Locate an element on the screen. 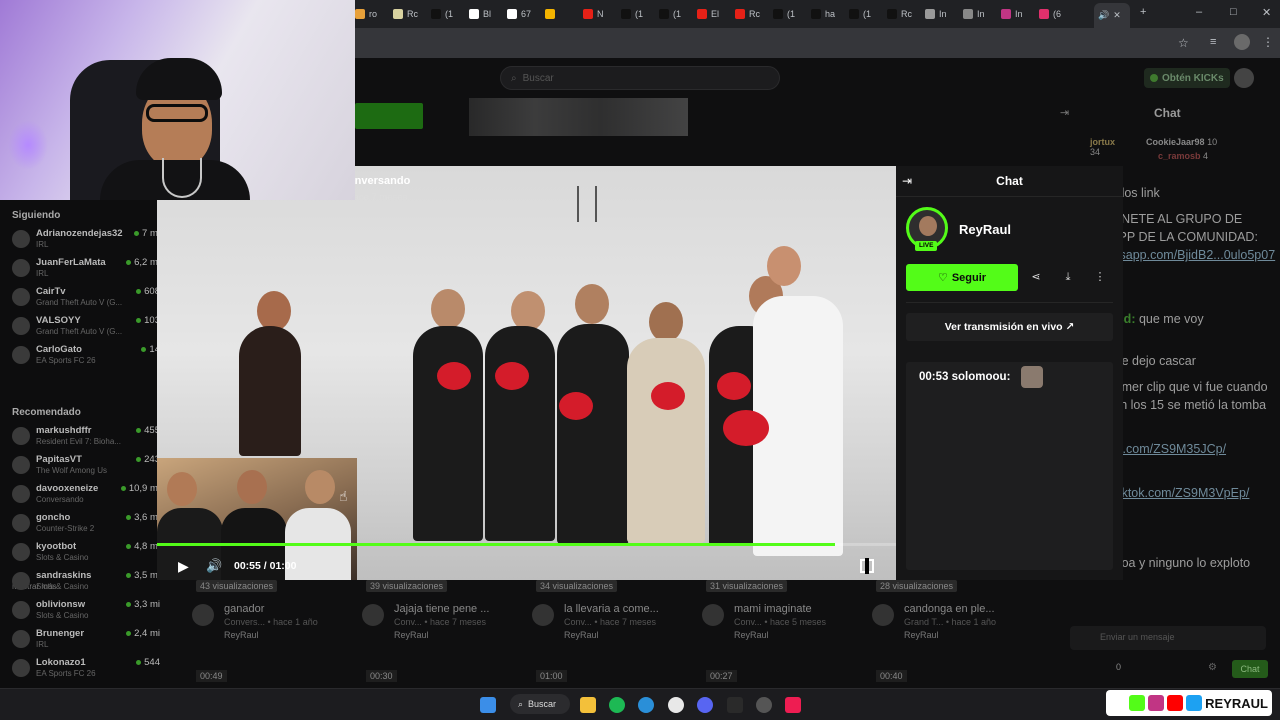 The image size is (1280, 720). browser-tab: ro is located at coordinates (372, 14).